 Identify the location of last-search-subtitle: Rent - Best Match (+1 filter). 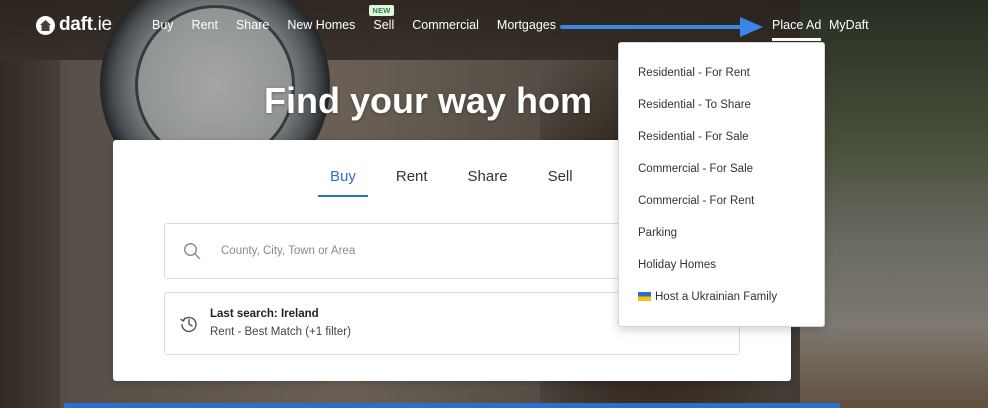
(280, 332).